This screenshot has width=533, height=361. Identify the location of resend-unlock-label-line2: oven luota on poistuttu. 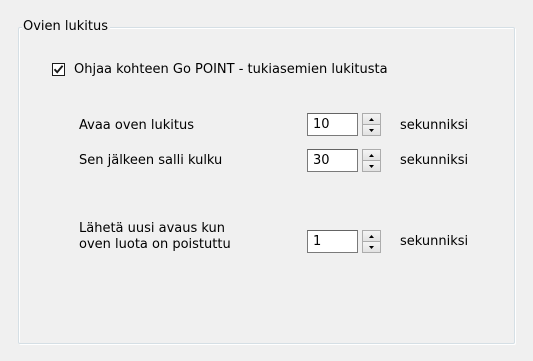
(155, 244).